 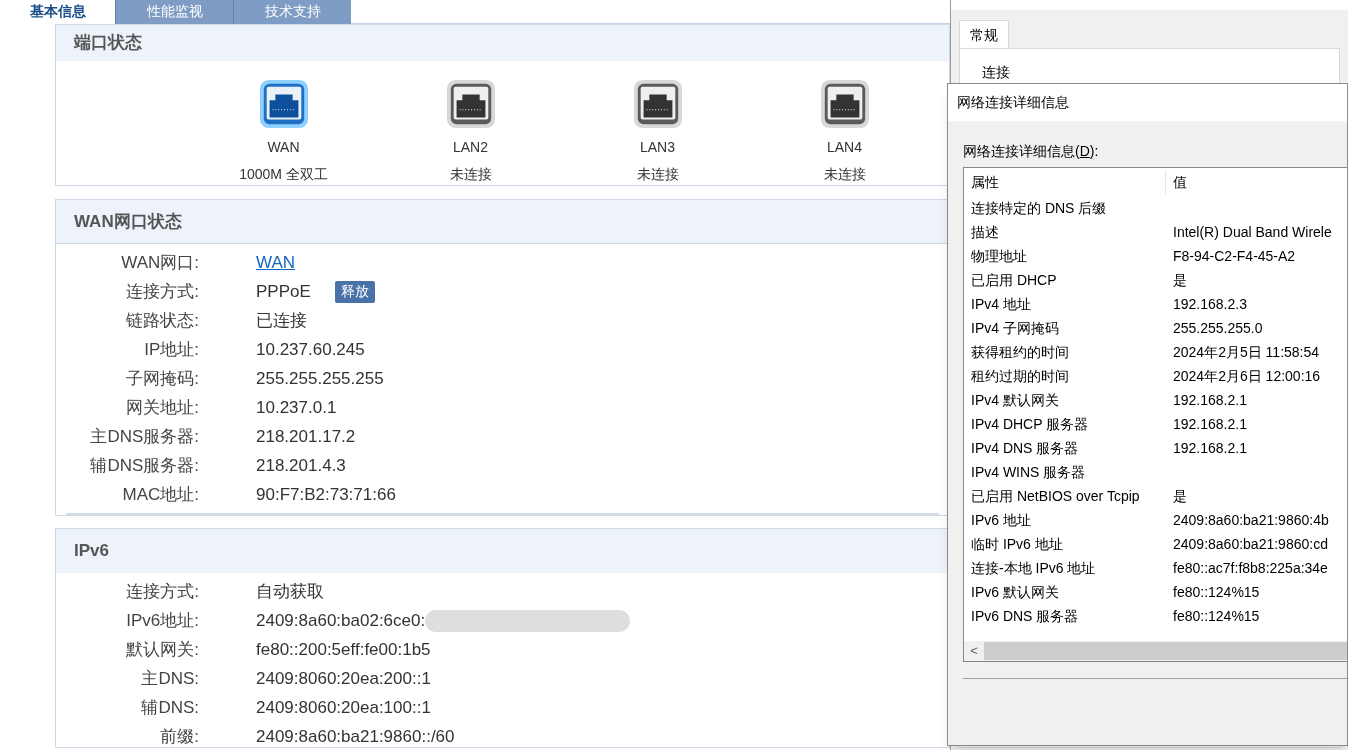 What do you see at coordinates (169, 707) in the screenshot?
I see `field-label: 辅DNS:` at bounding box center [169, 707].